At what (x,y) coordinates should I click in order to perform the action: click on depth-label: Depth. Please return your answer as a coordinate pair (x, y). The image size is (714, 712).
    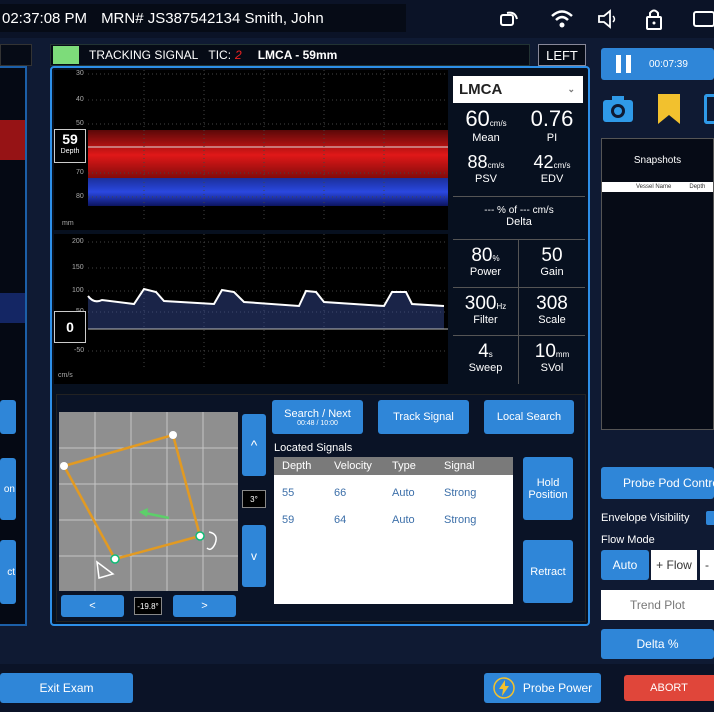
    Looking at the image, I should click on (70, 151).